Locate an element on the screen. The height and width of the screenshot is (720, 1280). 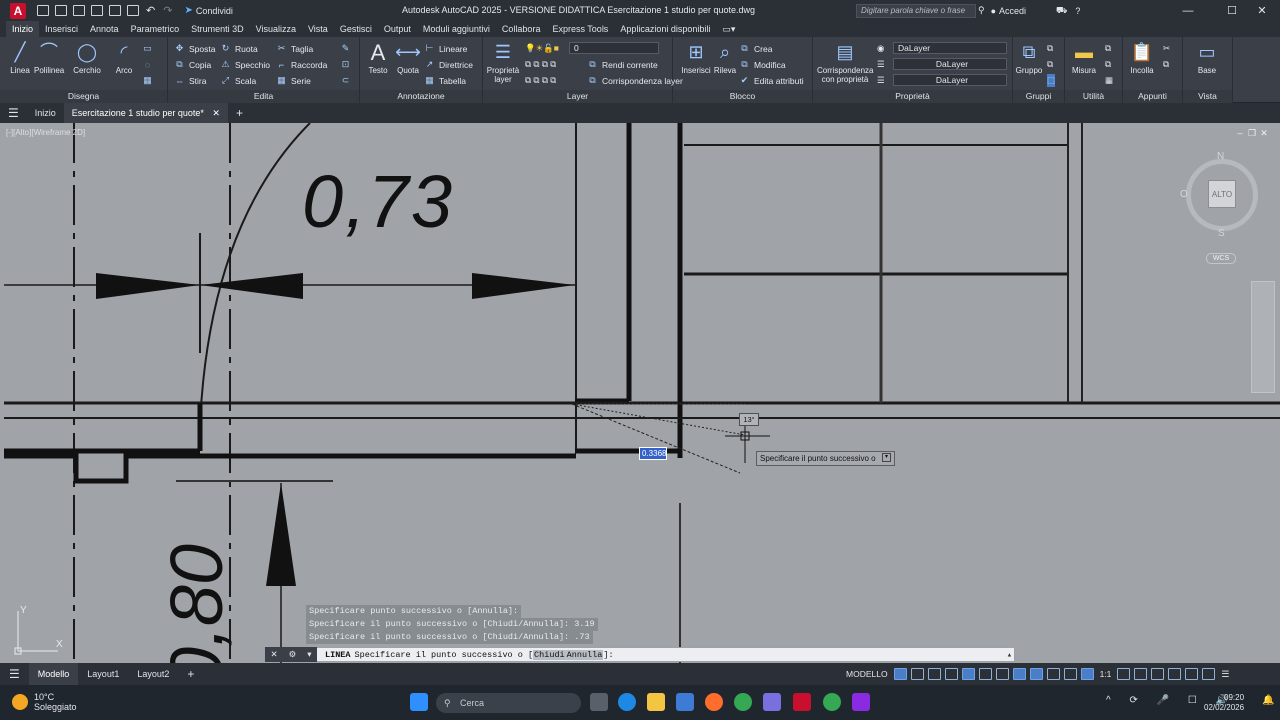
offset-button: ⊂ is located at coordinates (347, 80).